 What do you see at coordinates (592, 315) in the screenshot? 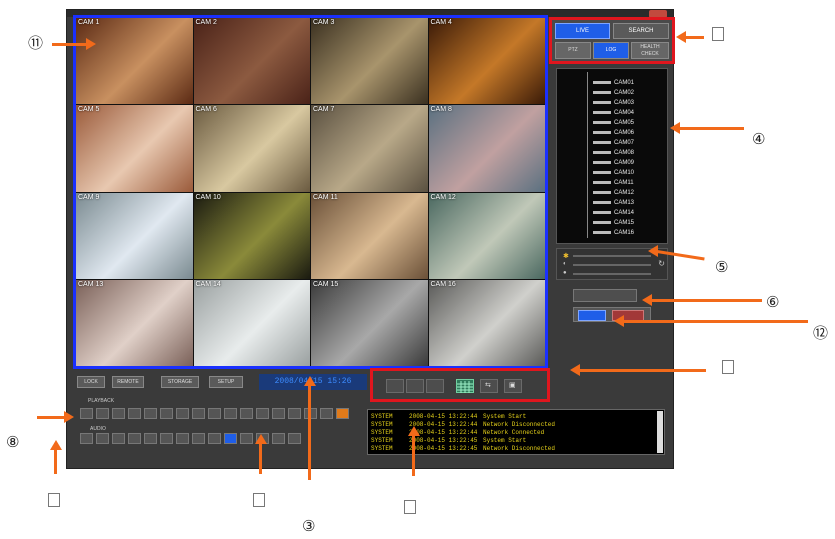
I see `blue-button` at bounding box center [592, 315].